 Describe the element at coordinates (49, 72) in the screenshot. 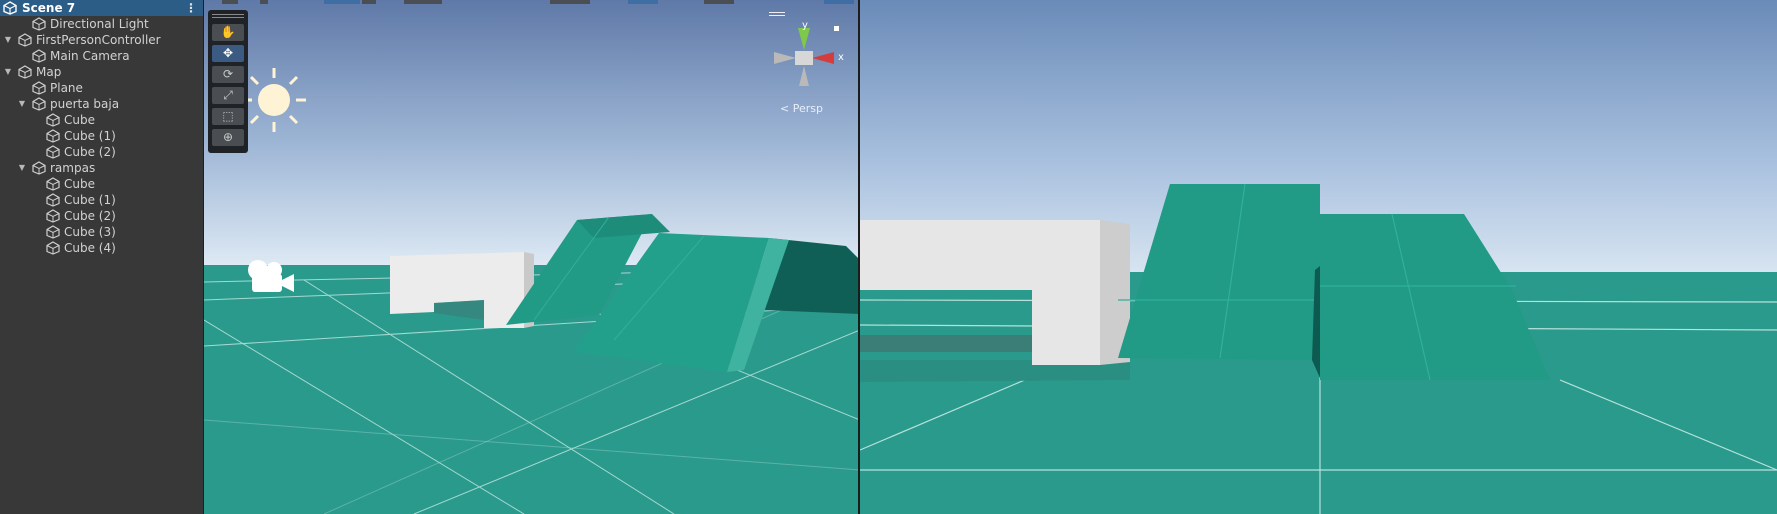

I see `hierarchy-item-label: Map` at that location.